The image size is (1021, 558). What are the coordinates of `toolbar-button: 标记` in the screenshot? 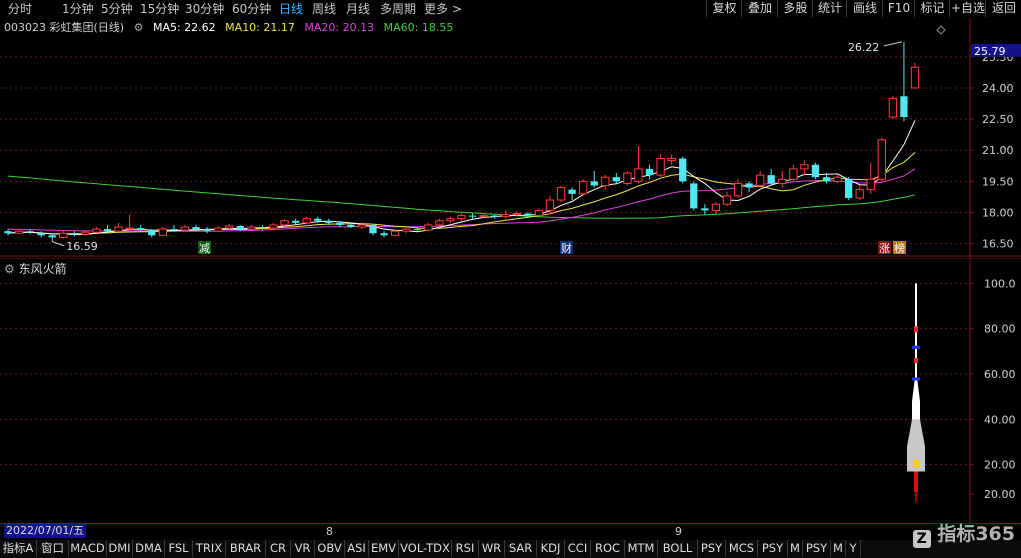 It's located at (932, 8).